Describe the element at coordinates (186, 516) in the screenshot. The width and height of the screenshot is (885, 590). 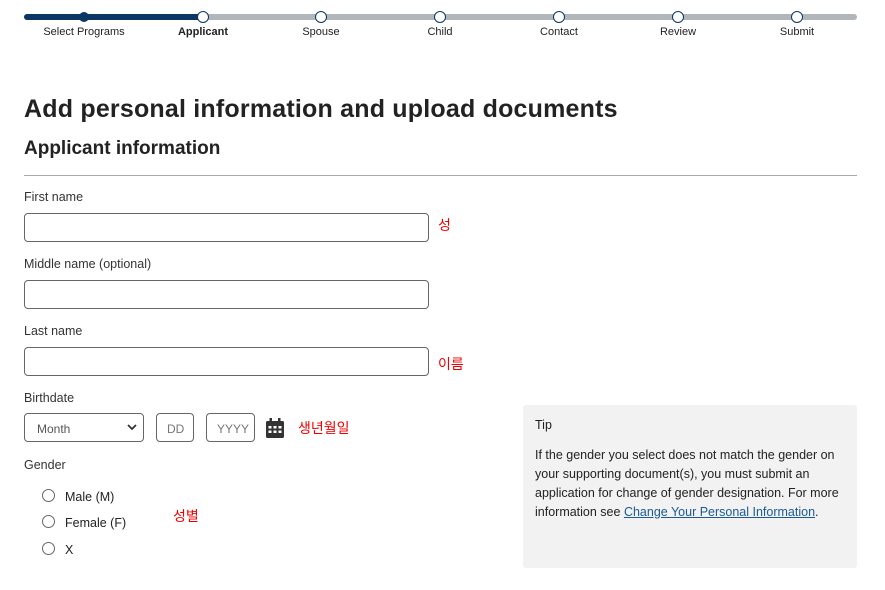
I see `gender-annotation: 성별` at that location.